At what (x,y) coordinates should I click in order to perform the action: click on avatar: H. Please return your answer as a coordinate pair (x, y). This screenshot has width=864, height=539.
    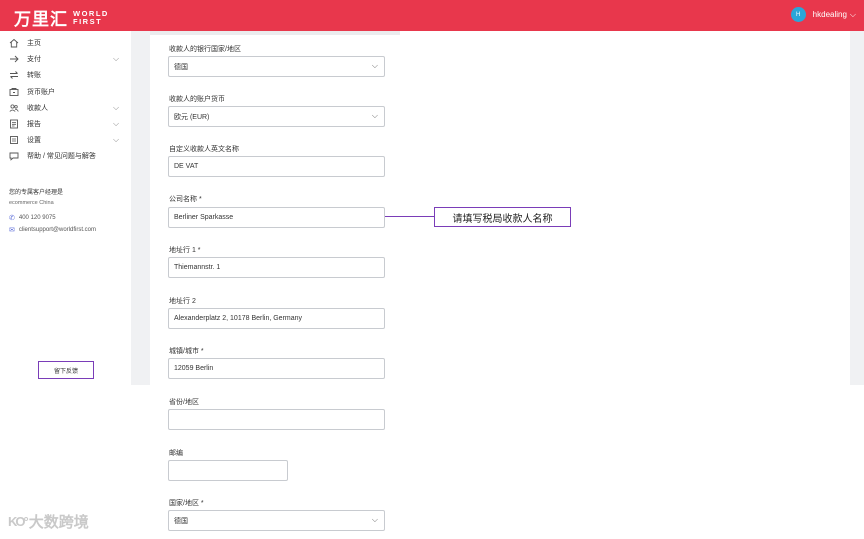
    Looking at the image, I should click on (798, 14).